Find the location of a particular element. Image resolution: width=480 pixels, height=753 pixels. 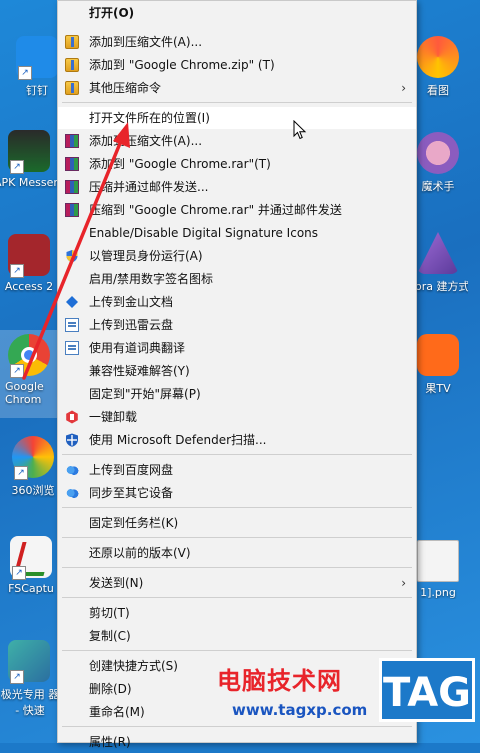

xunlei-frame-icon is located at coordinates (72, 325).